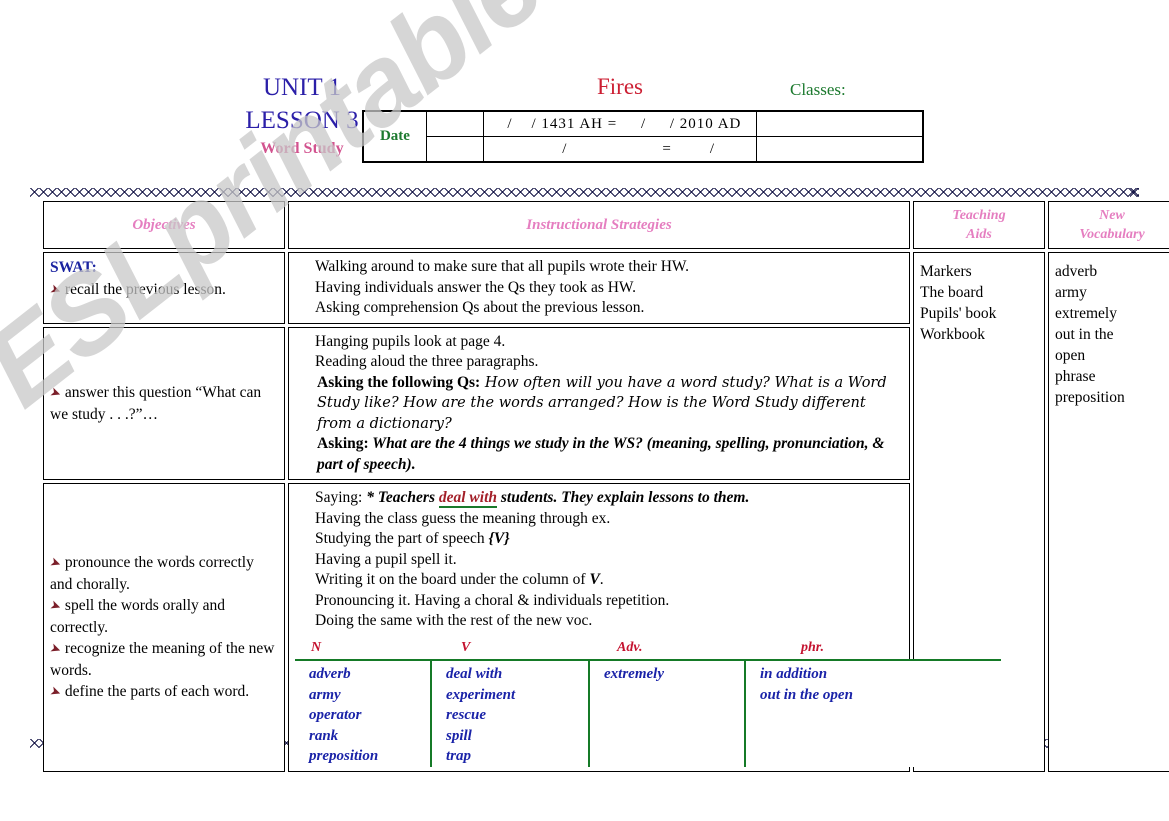 Image resolution: width=1169 pixels, height=821 pixels. I want to click on objective-text: spell the words orally and correctly., so click(138, 616).